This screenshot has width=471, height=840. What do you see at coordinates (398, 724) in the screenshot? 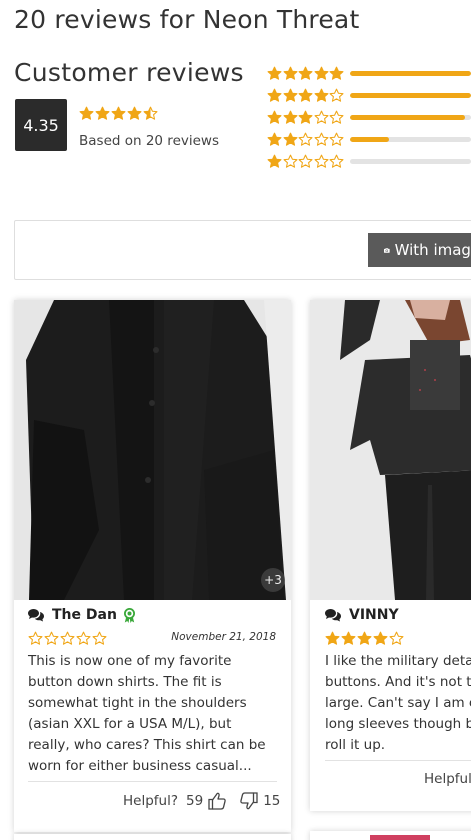
I see `review-text-line: long sleeves though b` at bounding box center [398, 724].